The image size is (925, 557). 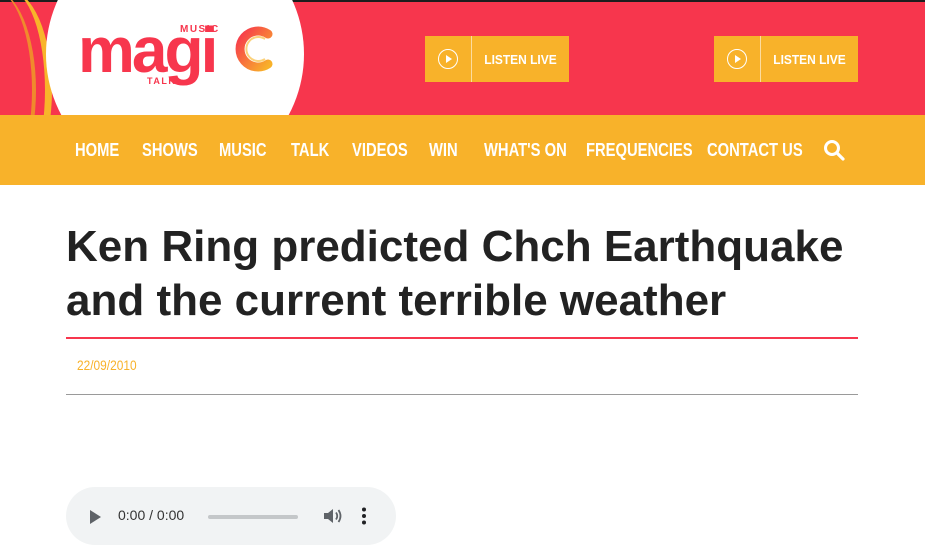 I want to click on article-date: 22/09/2010, so click(x=107, y=365).